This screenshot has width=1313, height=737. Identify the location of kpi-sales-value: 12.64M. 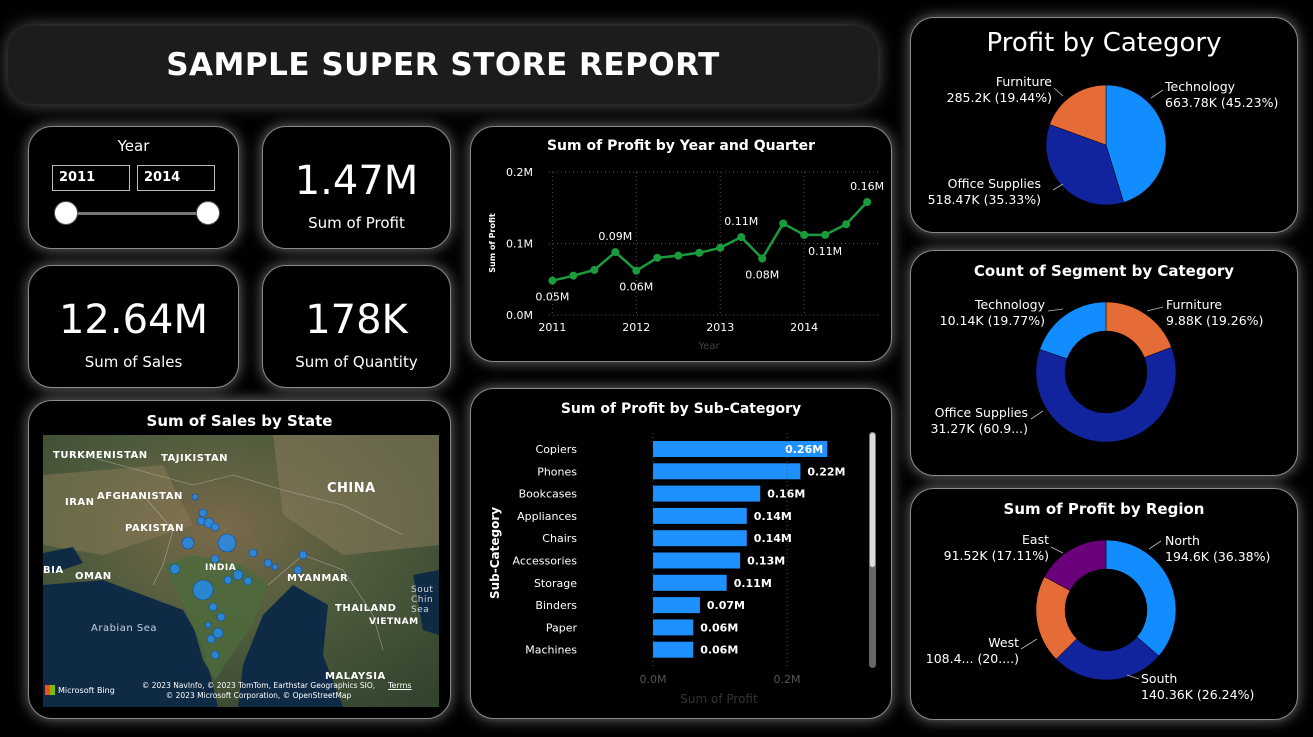
(133, 320).